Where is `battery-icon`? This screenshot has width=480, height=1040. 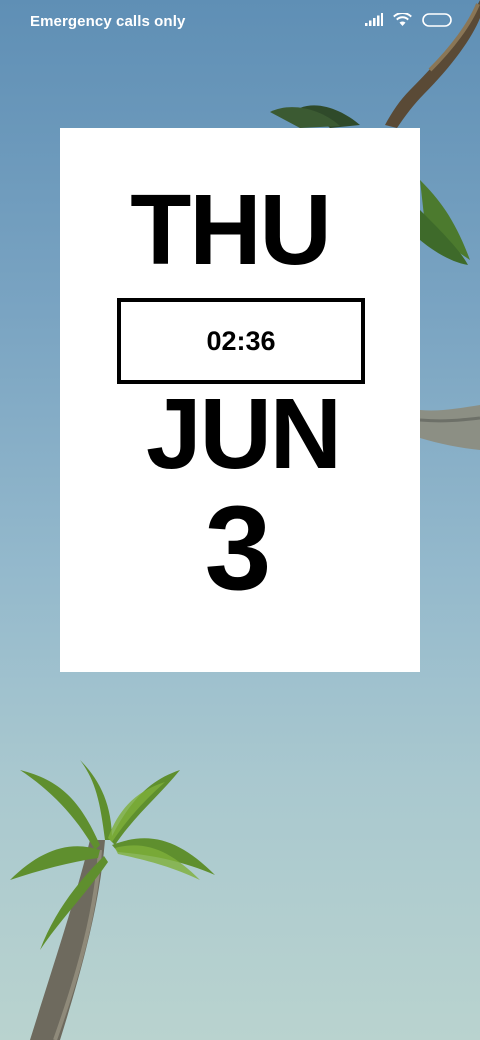 battery-icon is located at coordinates (437, 22).